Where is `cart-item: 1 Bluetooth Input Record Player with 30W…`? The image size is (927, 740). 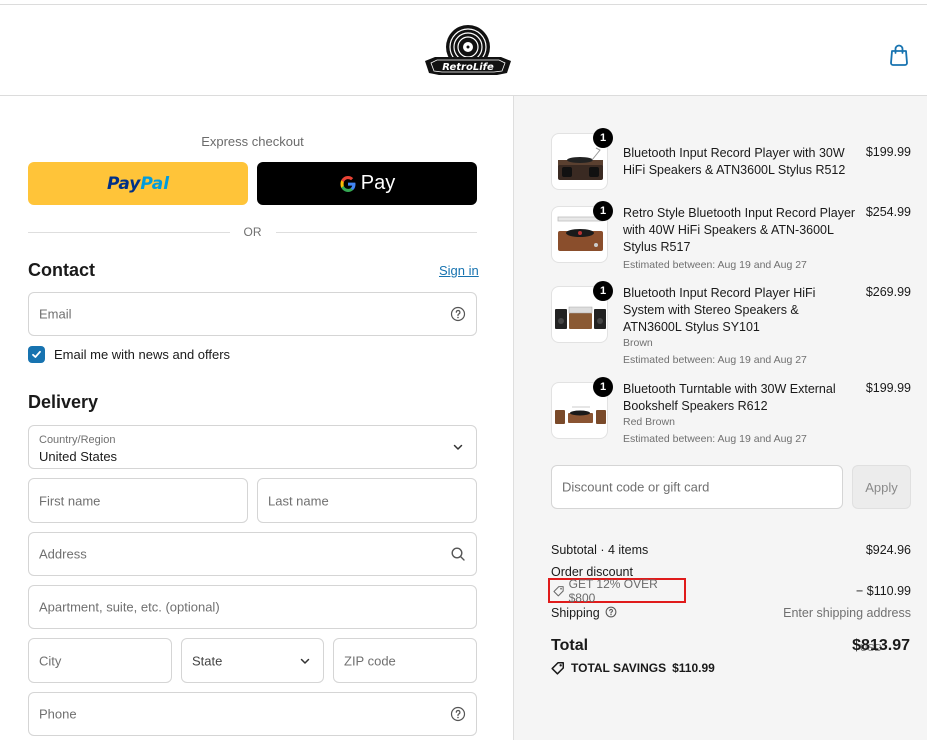 cart-item: 1 Bluetooth Input Record Player with 30W… is located at coordinates (731, 159).